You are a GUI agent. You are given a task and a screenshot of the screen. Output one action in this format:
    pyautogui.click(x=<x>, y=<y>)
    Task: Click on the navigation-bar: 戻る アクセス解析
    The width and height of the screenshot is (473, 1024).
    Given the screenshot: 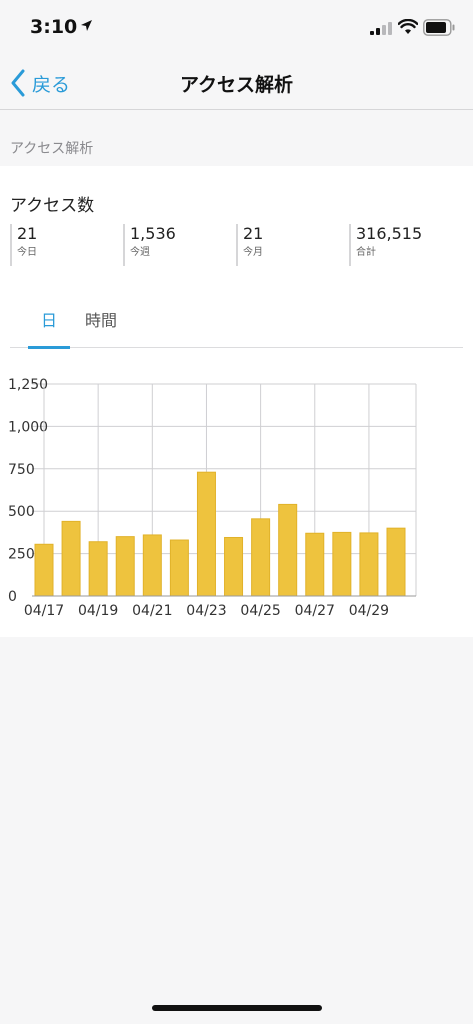 What is the action you would take?
    pyautogui.click(x=236, y=83)
    